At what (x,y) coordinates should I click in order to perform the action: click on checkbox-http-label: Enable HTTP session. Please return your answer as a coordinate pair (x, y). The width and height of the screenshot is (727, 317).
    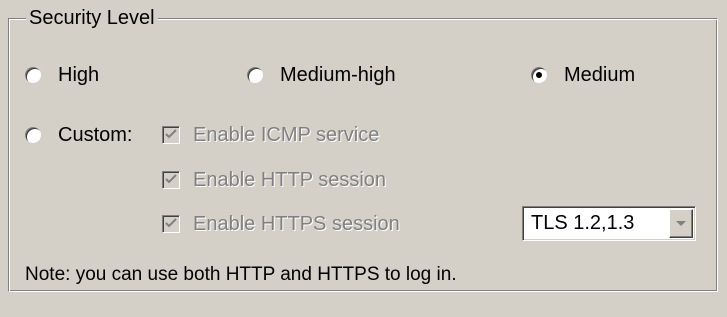
    Looking at the image, I should click on (290, 179).